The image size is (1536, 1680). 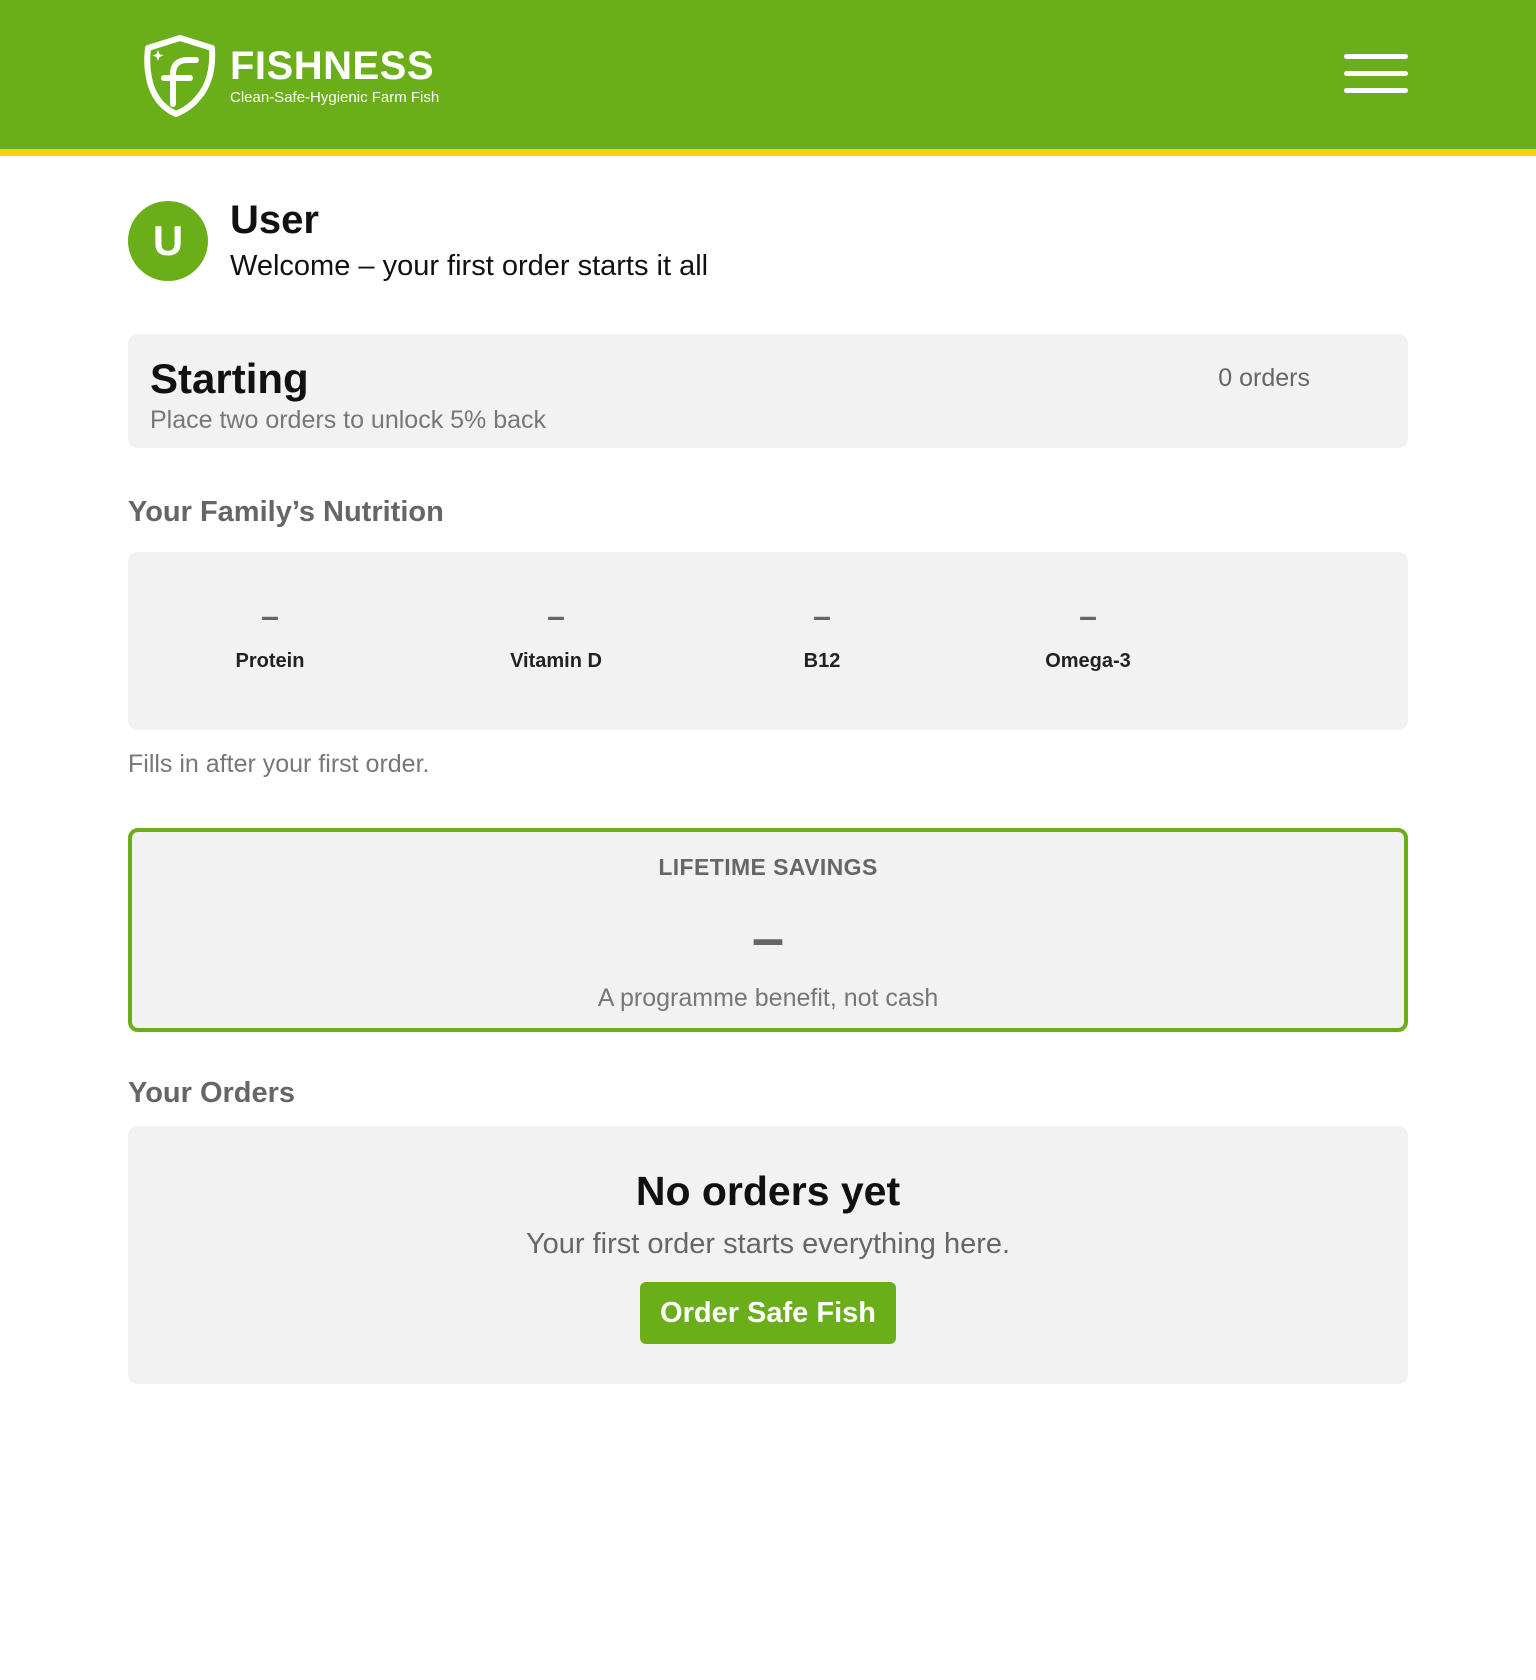 I want to click on orders-section-title: Your Orders, so click(x=212, y=1093).